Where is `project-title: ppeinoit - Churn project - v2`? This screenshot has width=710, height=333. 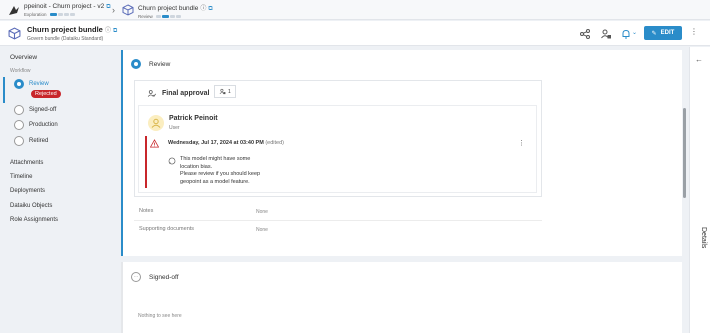 project-title: ppeinoit - Churn project - v2 is located at coordinates (64, 6).